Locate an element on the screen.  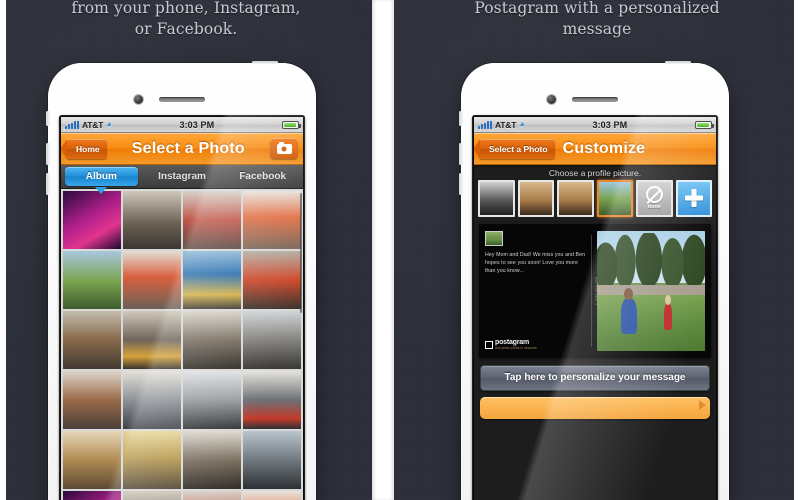
grid-scrollbar is located at coordinates (301, 253).